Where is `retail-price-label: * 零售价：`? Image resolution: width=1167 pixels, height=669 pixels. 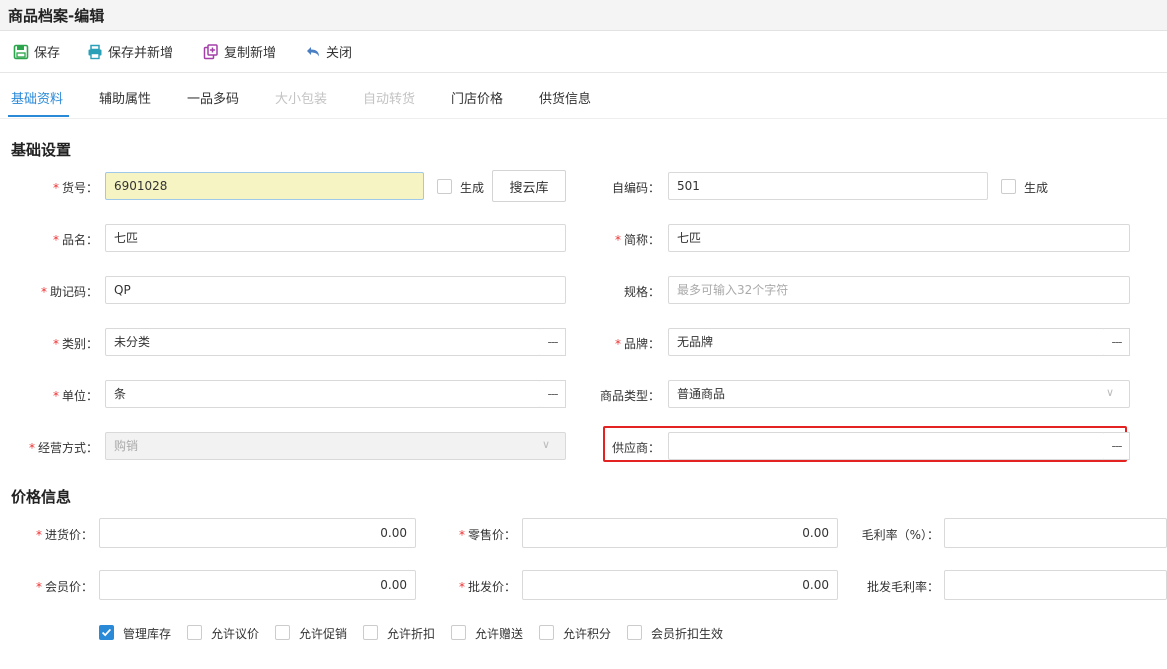 retail-price-label: * 零售价： is located at coordinates (487, 535).